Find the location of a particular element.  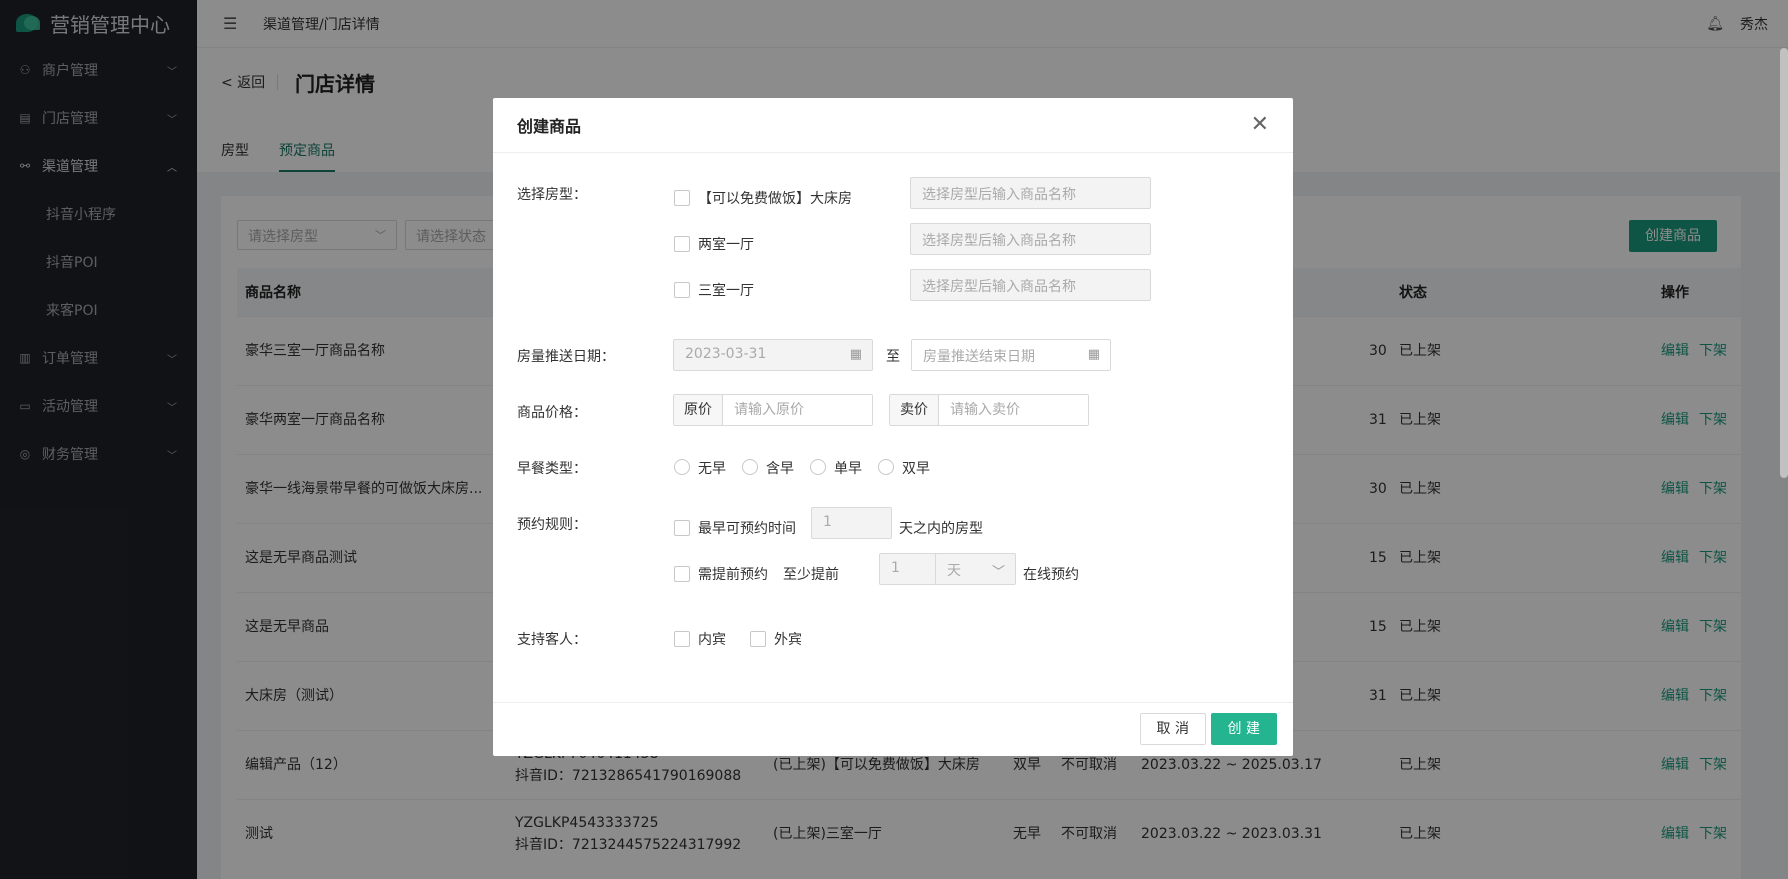

advance-unit-select: 天 ﹀ is located at coordinates (975, 569).